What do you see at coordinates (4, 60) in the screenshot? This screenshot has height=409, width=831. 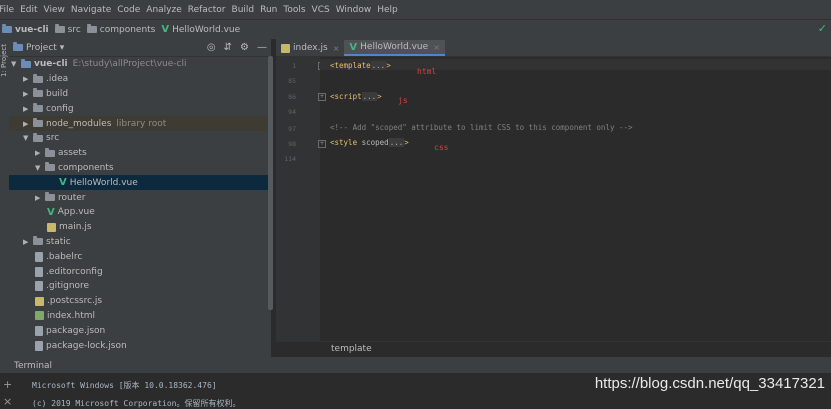 I see `project-tool-tab: 1: Project` at bounding box center [4, 60].